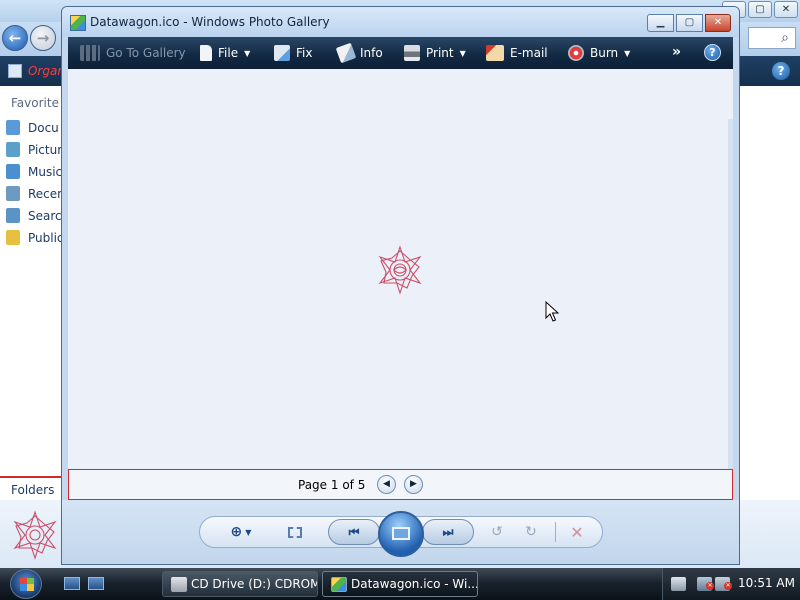 The height and width of the screenshot is (600, 800). I want to click on slideshow-icon, so click(401, 533).